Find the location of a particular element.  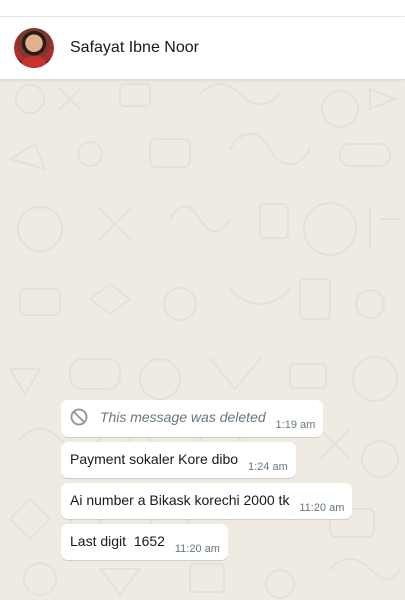

top-strip is located at coordinates (202, 8).